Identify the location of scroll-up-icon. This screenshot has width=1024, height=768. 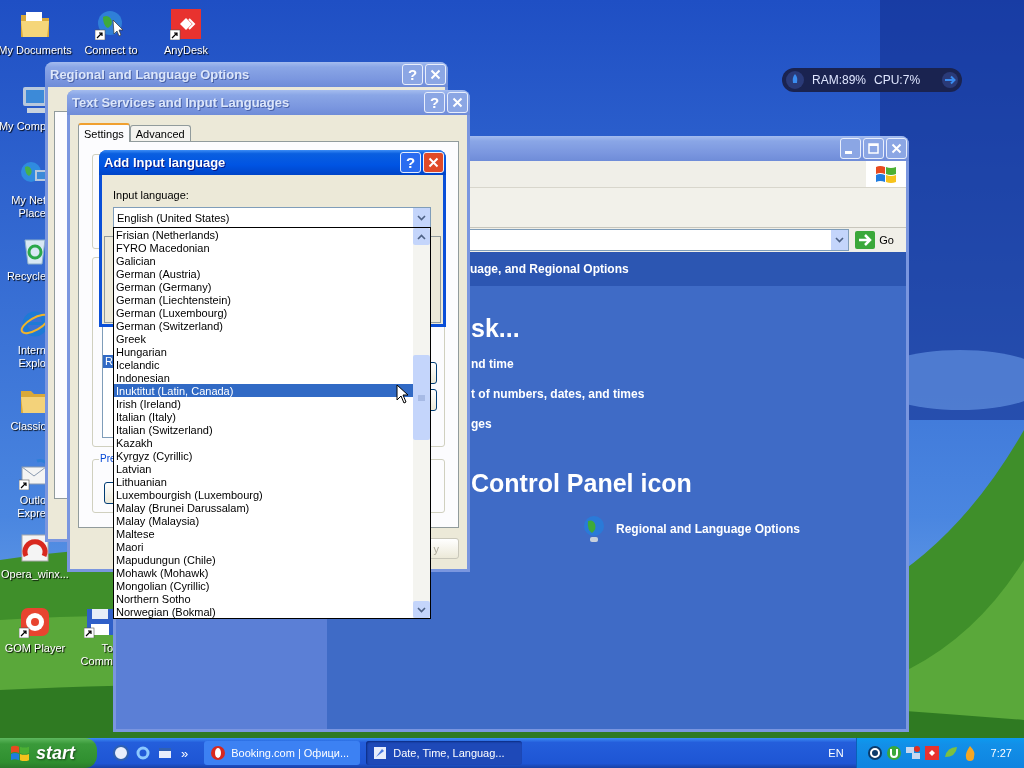
(421, 236).